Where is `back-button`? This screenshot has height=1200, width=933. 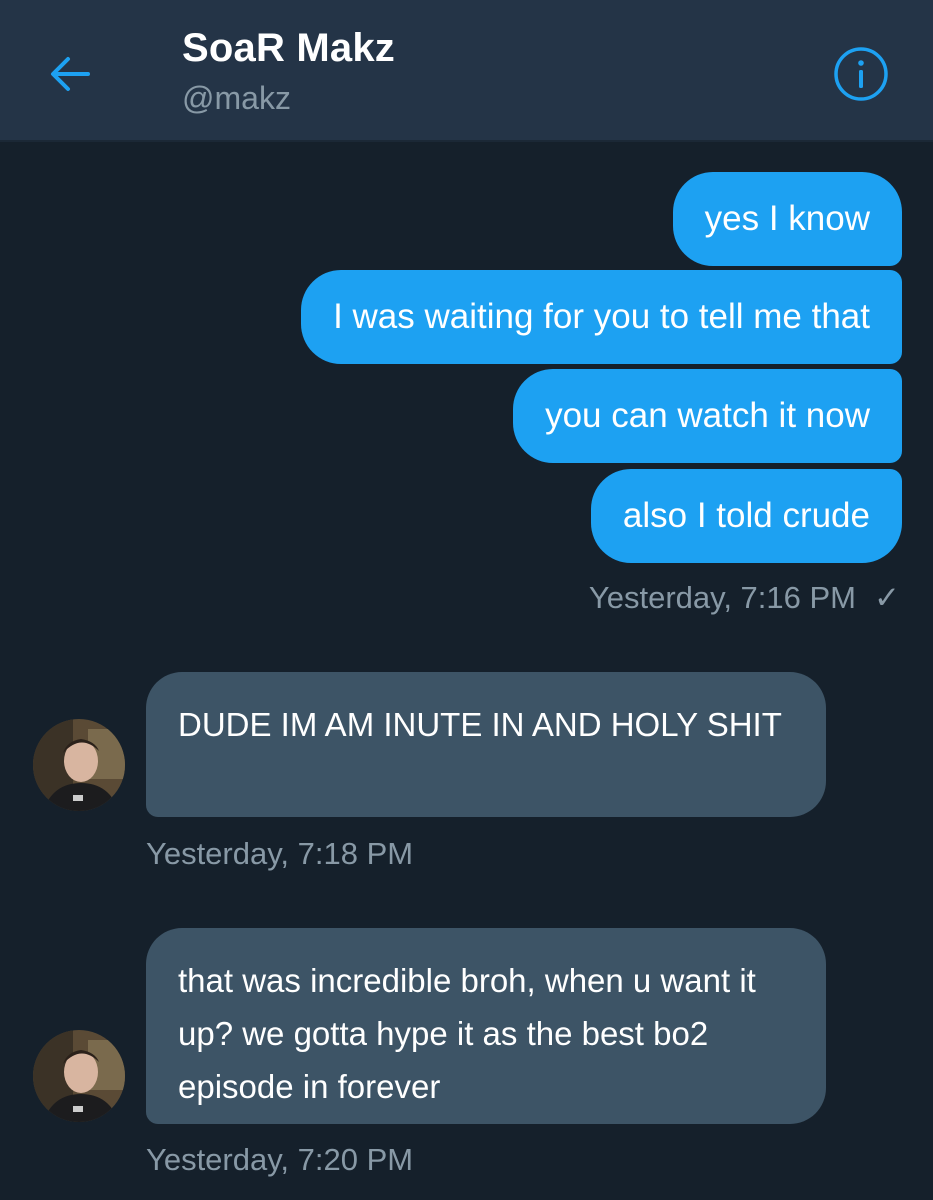 back-button is located at coordinates (70, 74).